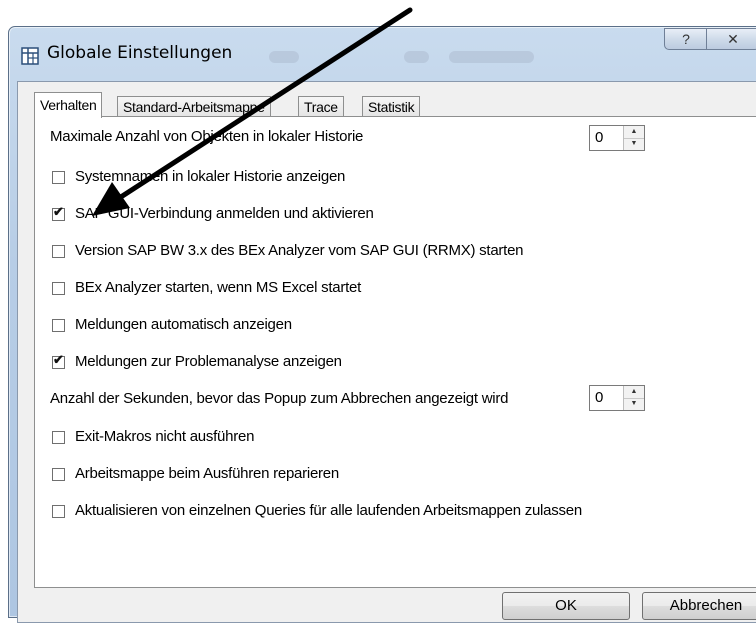 This screenshot has width=756, height=623. Describe the element at coordinates (140, 53) in the screenshot. I see `window-title: Globale Einstellungen` at that location.